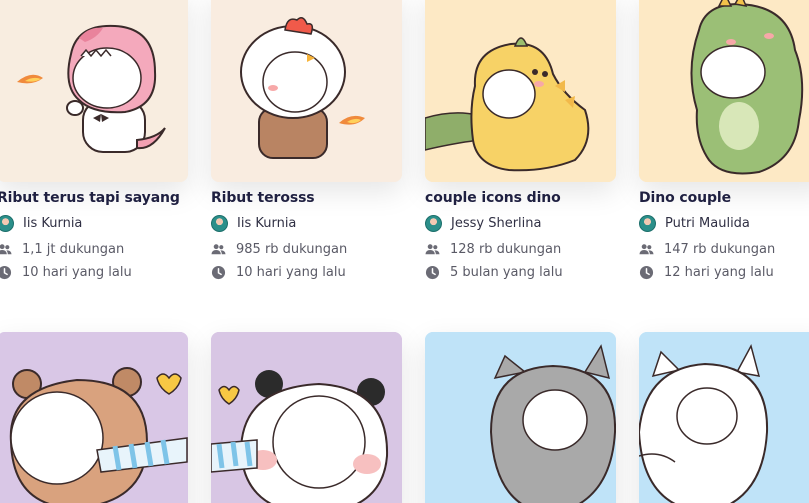 This screenshot has height=503, width=809. Describe the element at coordinates (496, 223) in the screenshot. I see `creator-name: Jessy Sherlina` at that location.